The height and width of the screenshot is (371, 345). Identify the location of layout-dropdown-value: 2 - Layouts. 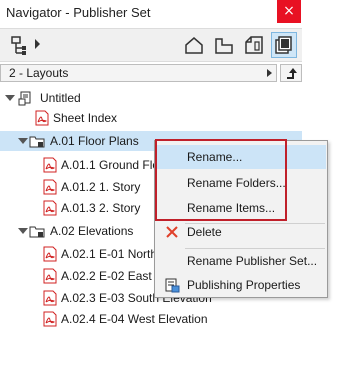
(39, 73).